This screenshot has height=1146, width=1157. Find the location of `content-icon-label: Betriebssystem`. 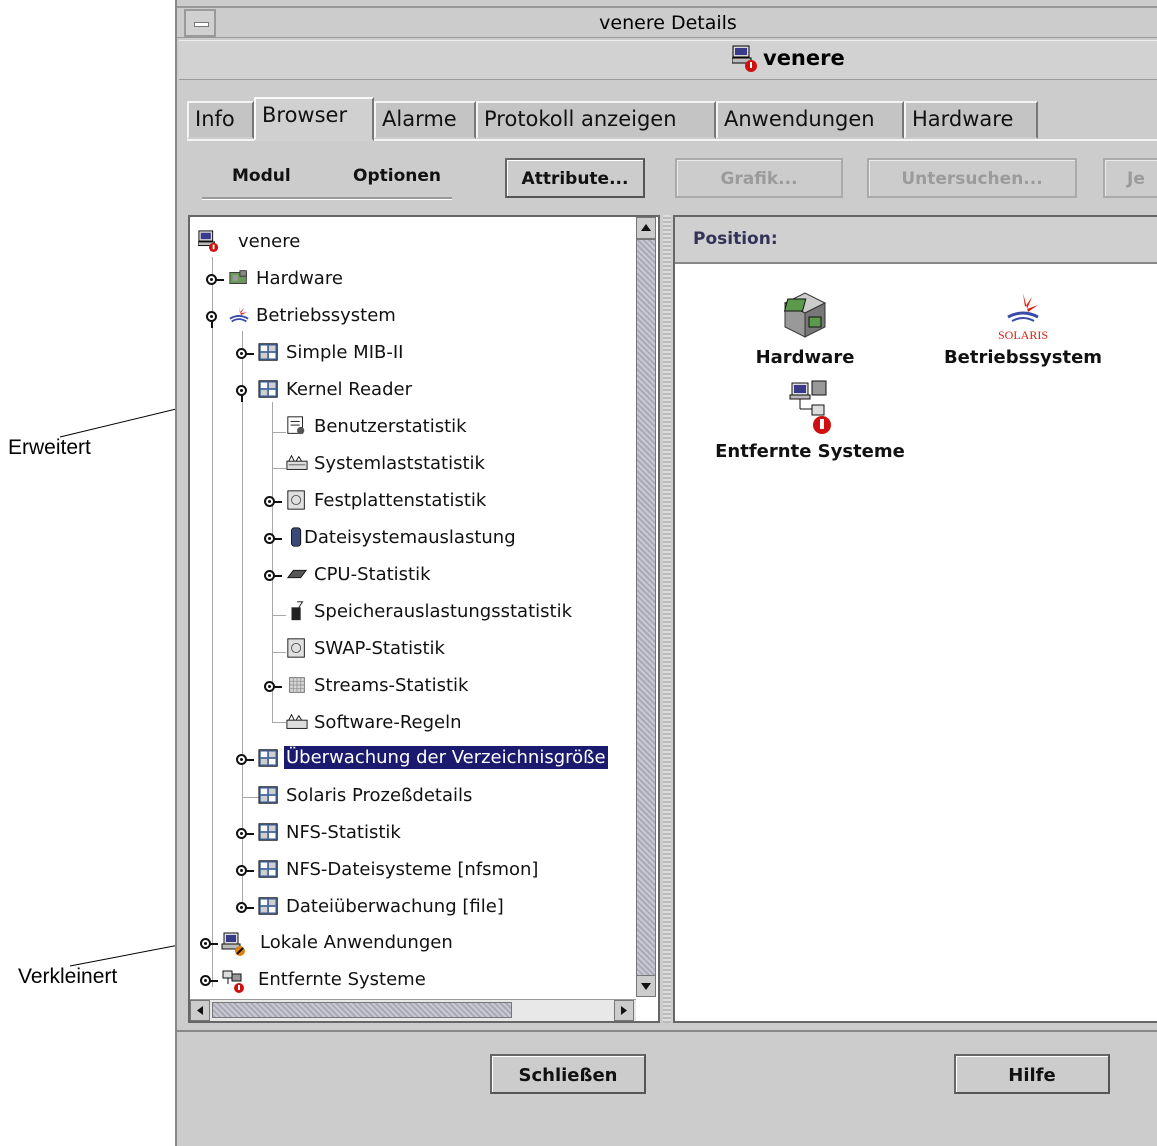

content-icon-label: Betriebssystem is located at coordinates (1023, 357).